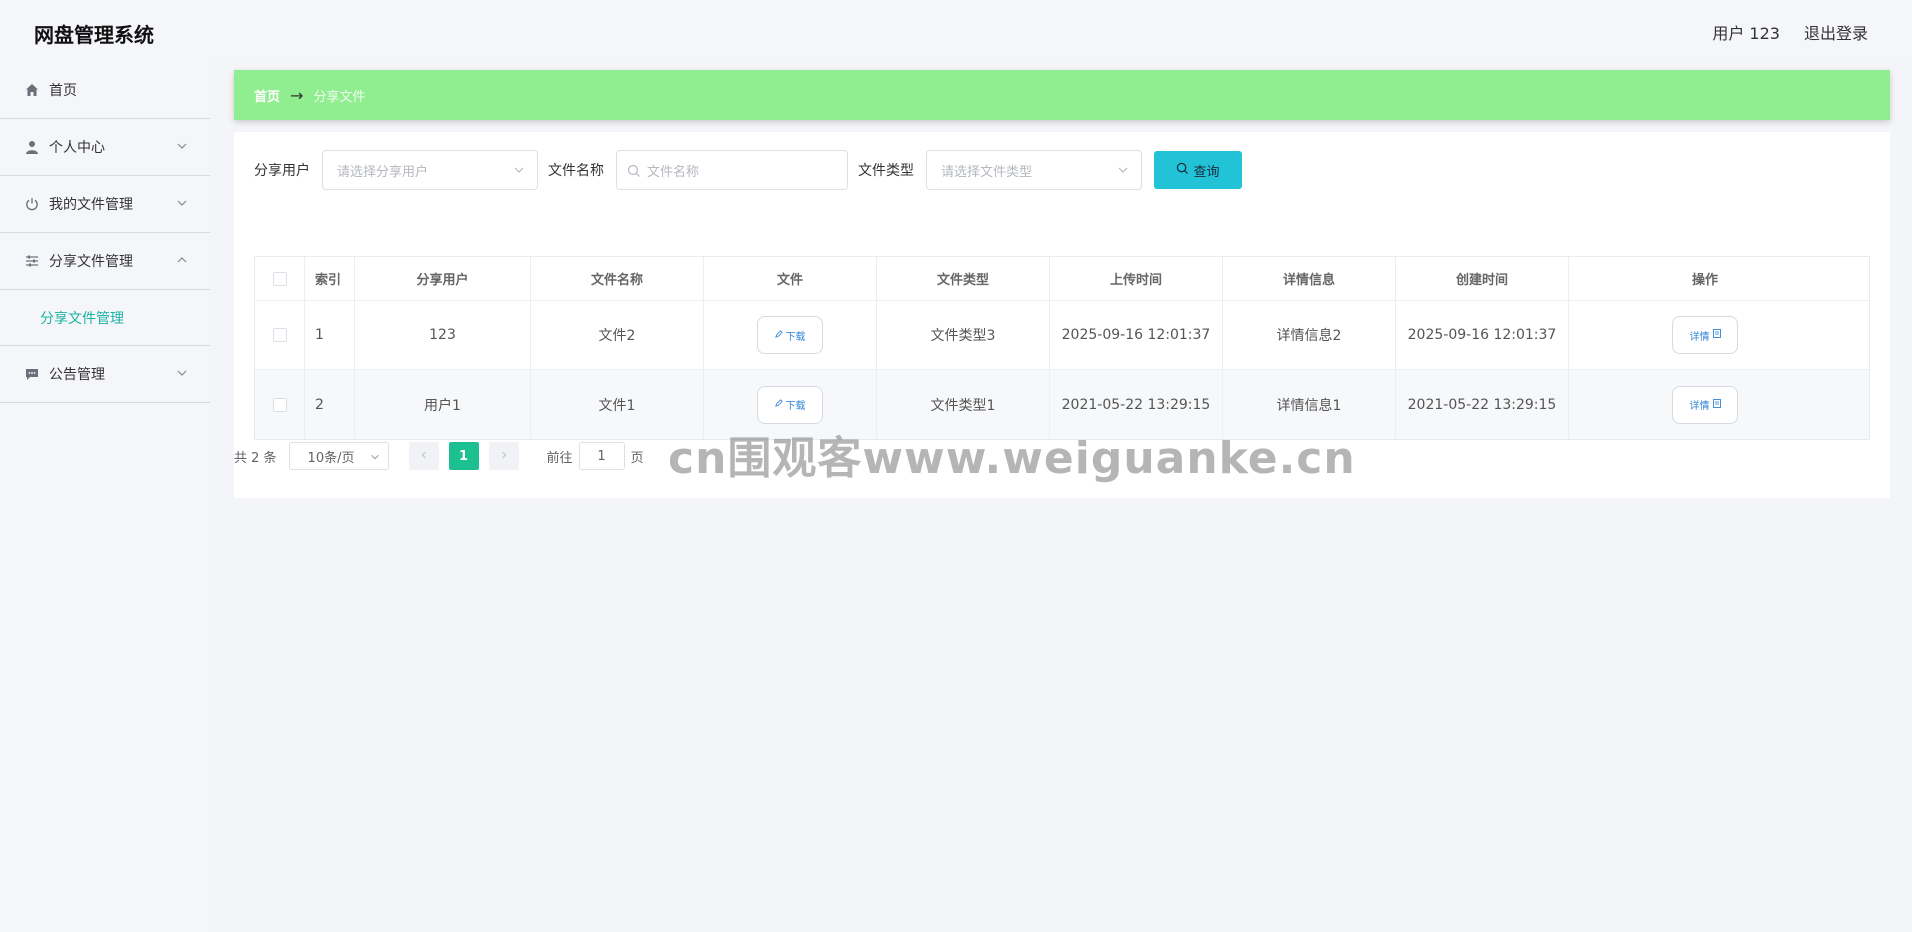 This screenshot has height=932, width=1912. Describe the element at coordinates (282, 171) in the screenshot. I see `share-user-label: 分享用户` at that location.